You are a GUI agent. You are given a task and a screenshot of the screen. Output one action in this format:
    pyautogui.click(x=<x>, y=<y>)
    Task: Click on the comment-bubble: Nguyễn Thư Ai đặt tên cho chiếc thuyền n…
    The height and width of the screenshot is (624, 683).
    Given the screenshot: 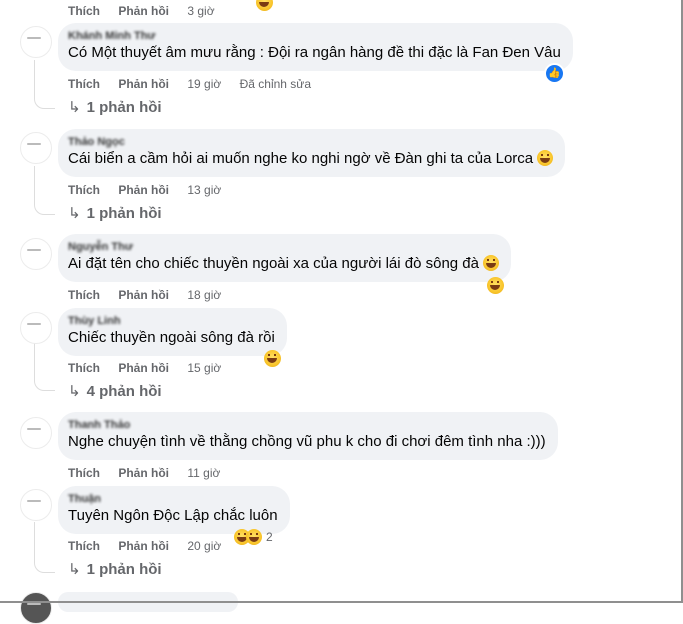 What is the action you would take?
    pyautogui.click(x=284, y=258)
    